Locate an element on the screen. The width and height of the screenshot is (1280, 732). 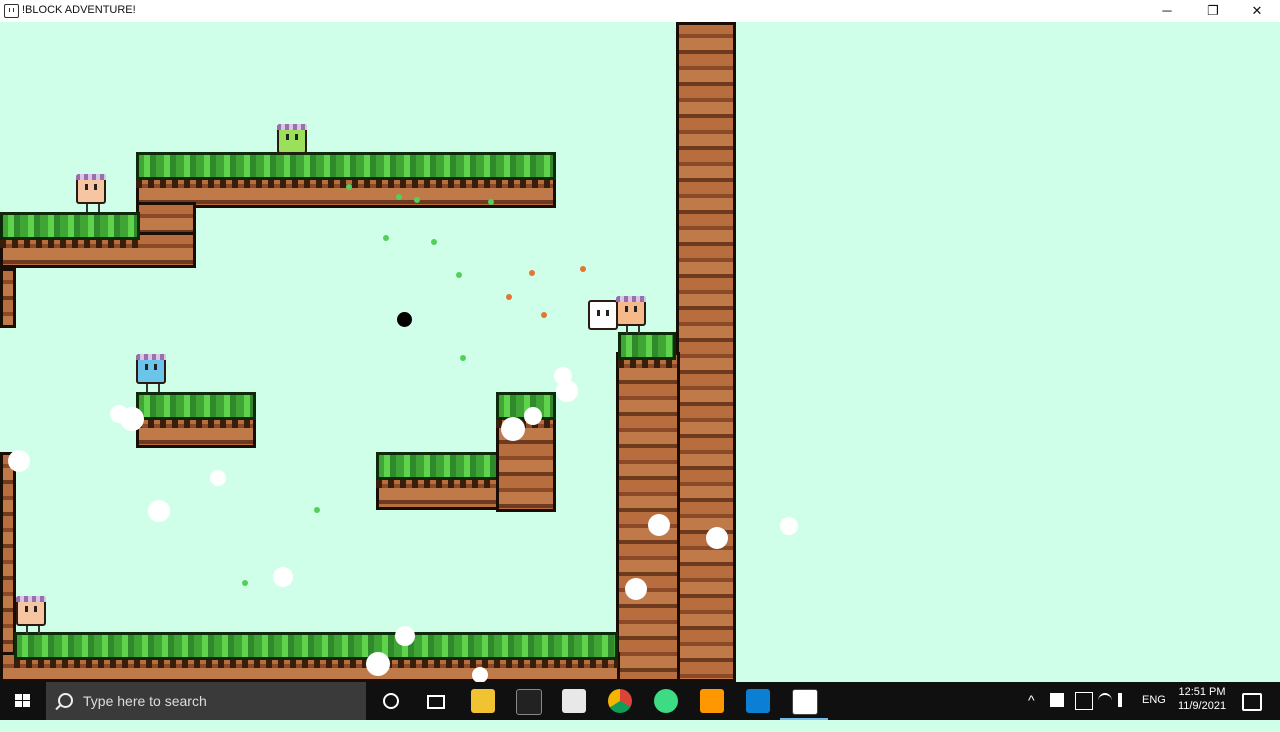
grass-ledge is located at coordinates (647, 350).